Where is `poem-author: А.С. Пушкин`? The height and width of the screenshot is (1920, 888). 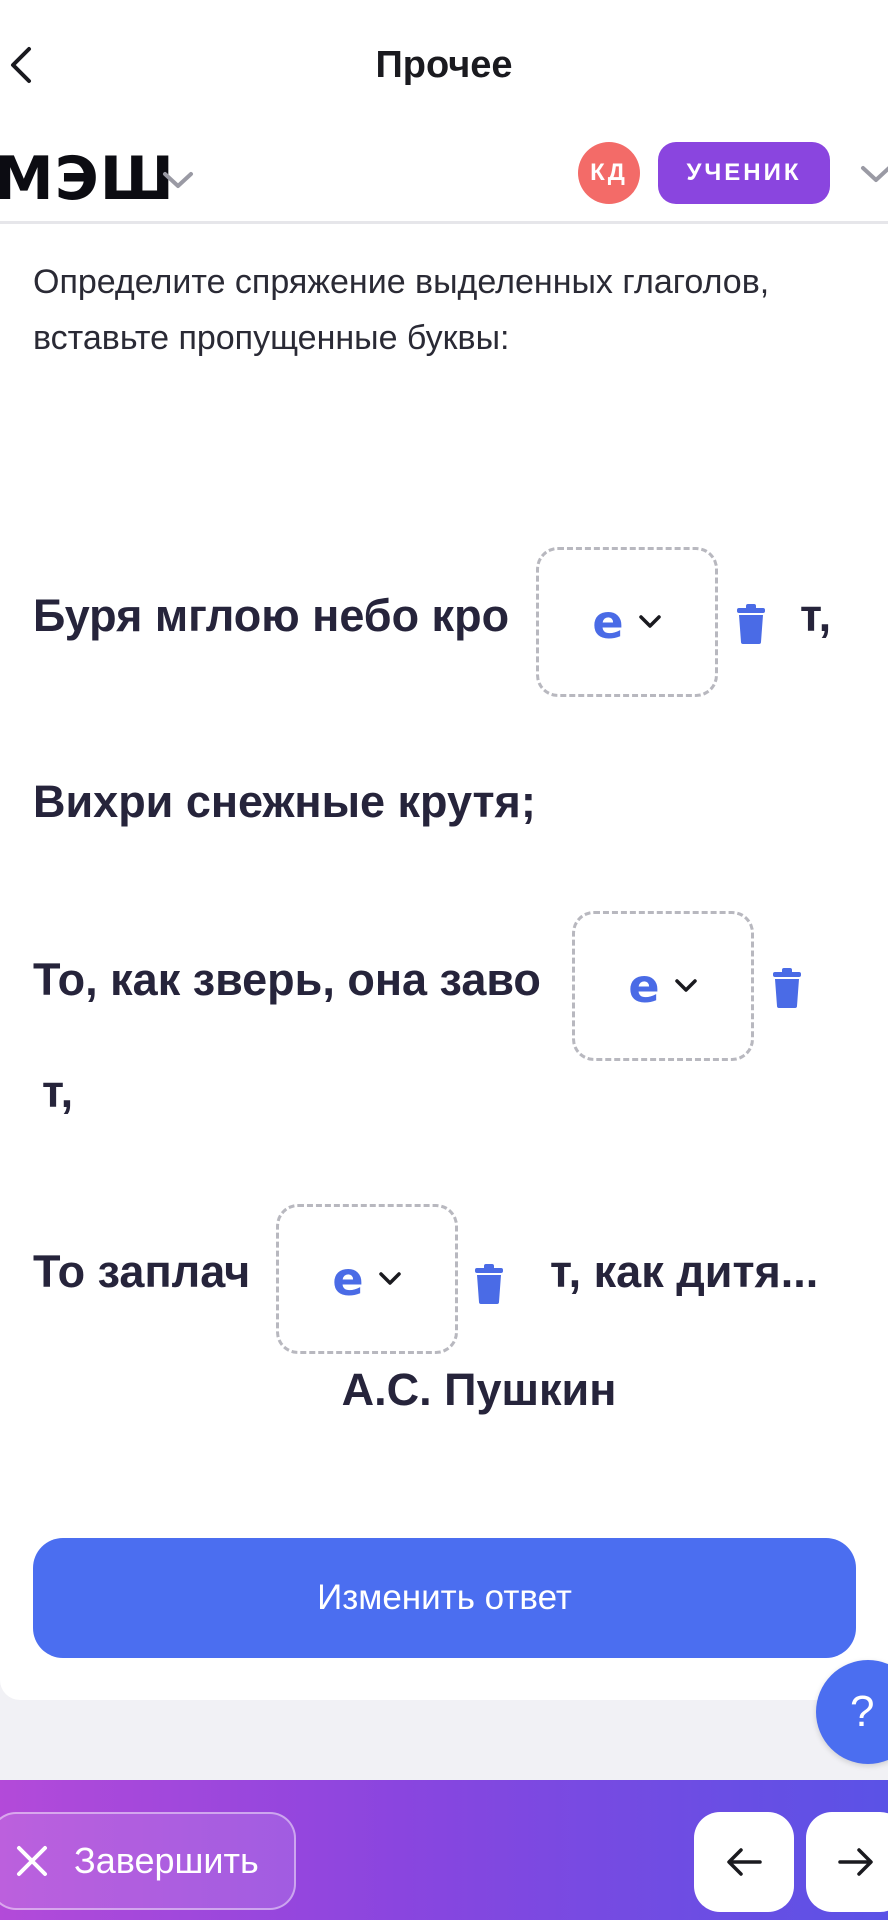 poem-author: А.С. Пушкин is located at coordinates (479, 1389).